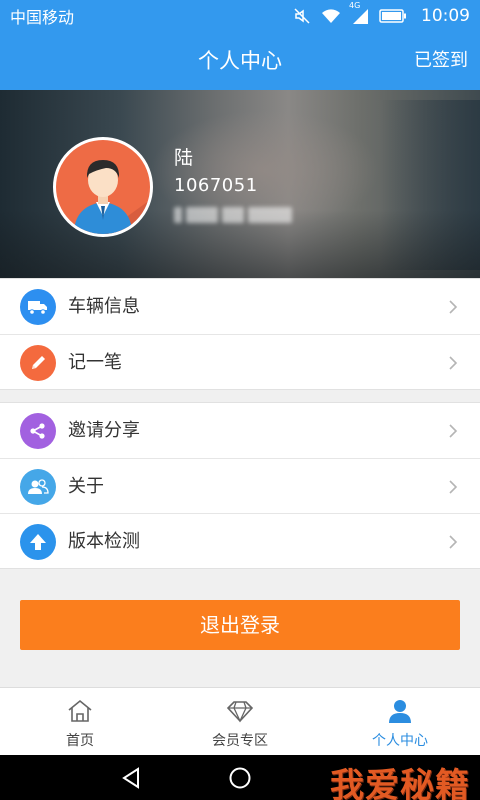  I want to click on tab-label: 会员专区, so click(240, 741).